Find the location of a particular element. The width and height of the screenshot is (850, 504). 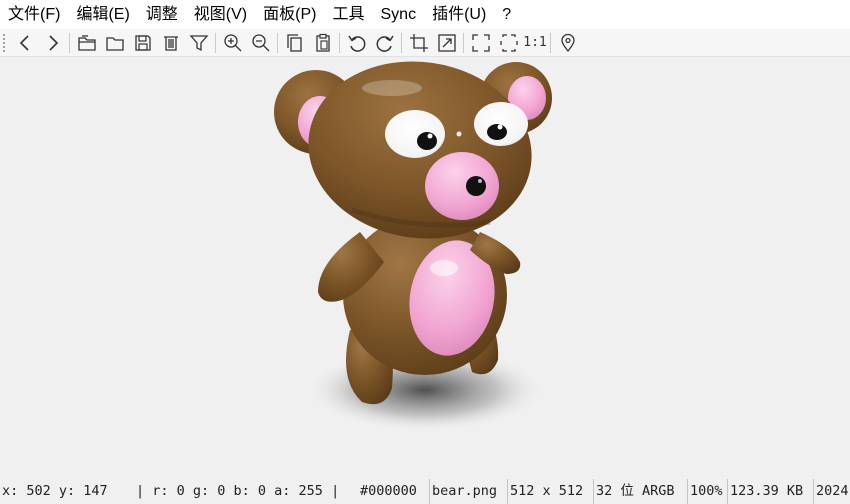

filter-icon is located at coordinates (198, 42).